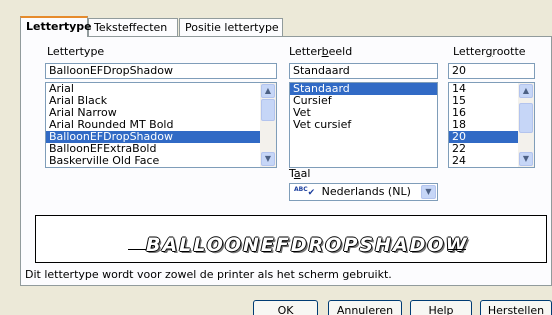 Image resolution: width=552 pixels, height=315 pixels. I want to click on tab-teksteffecten: Teksteffecten, so click(133, 27).